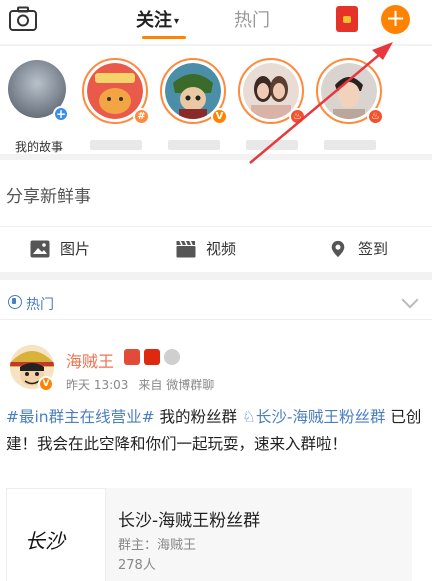  I want to click on post-meta: 昨天 13:03 来自 微博群聊, so click(140, 384).